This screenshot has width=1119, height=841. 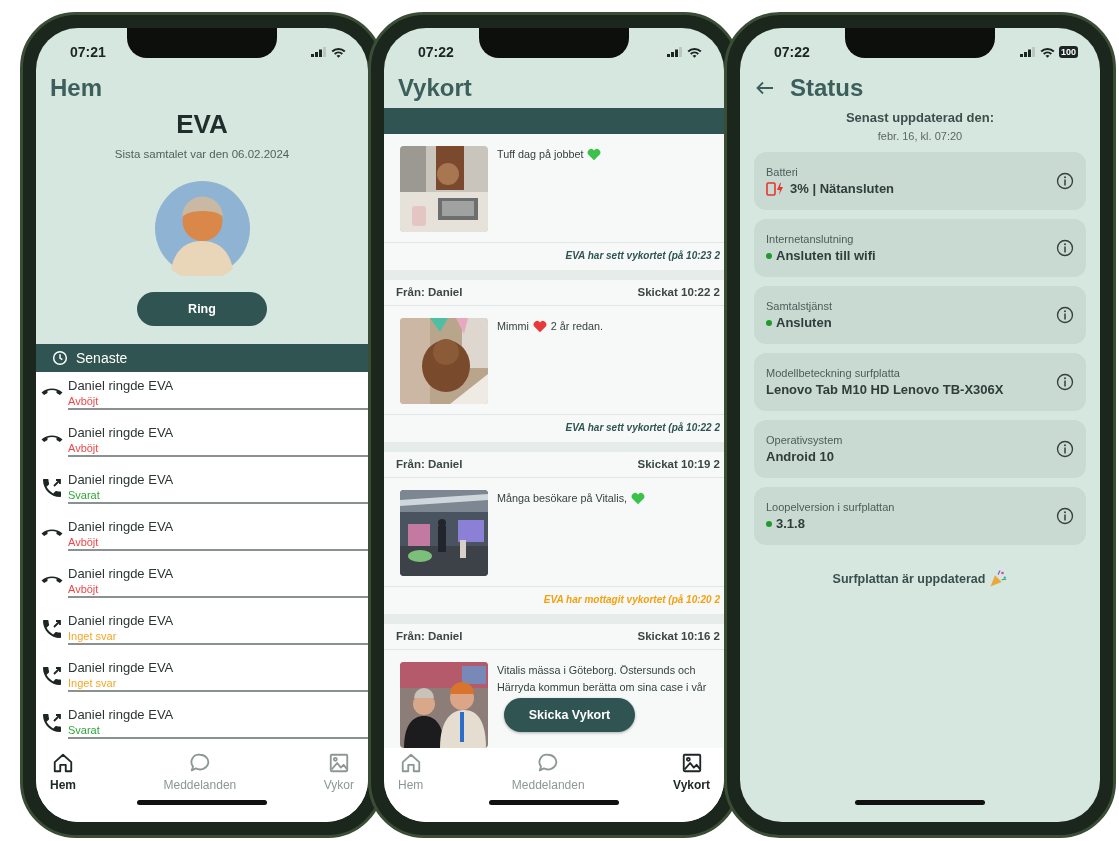 I want to click on receipt-text: EVA har mottagit vykortet (på 10:20 2, so click(x=554, y=600).